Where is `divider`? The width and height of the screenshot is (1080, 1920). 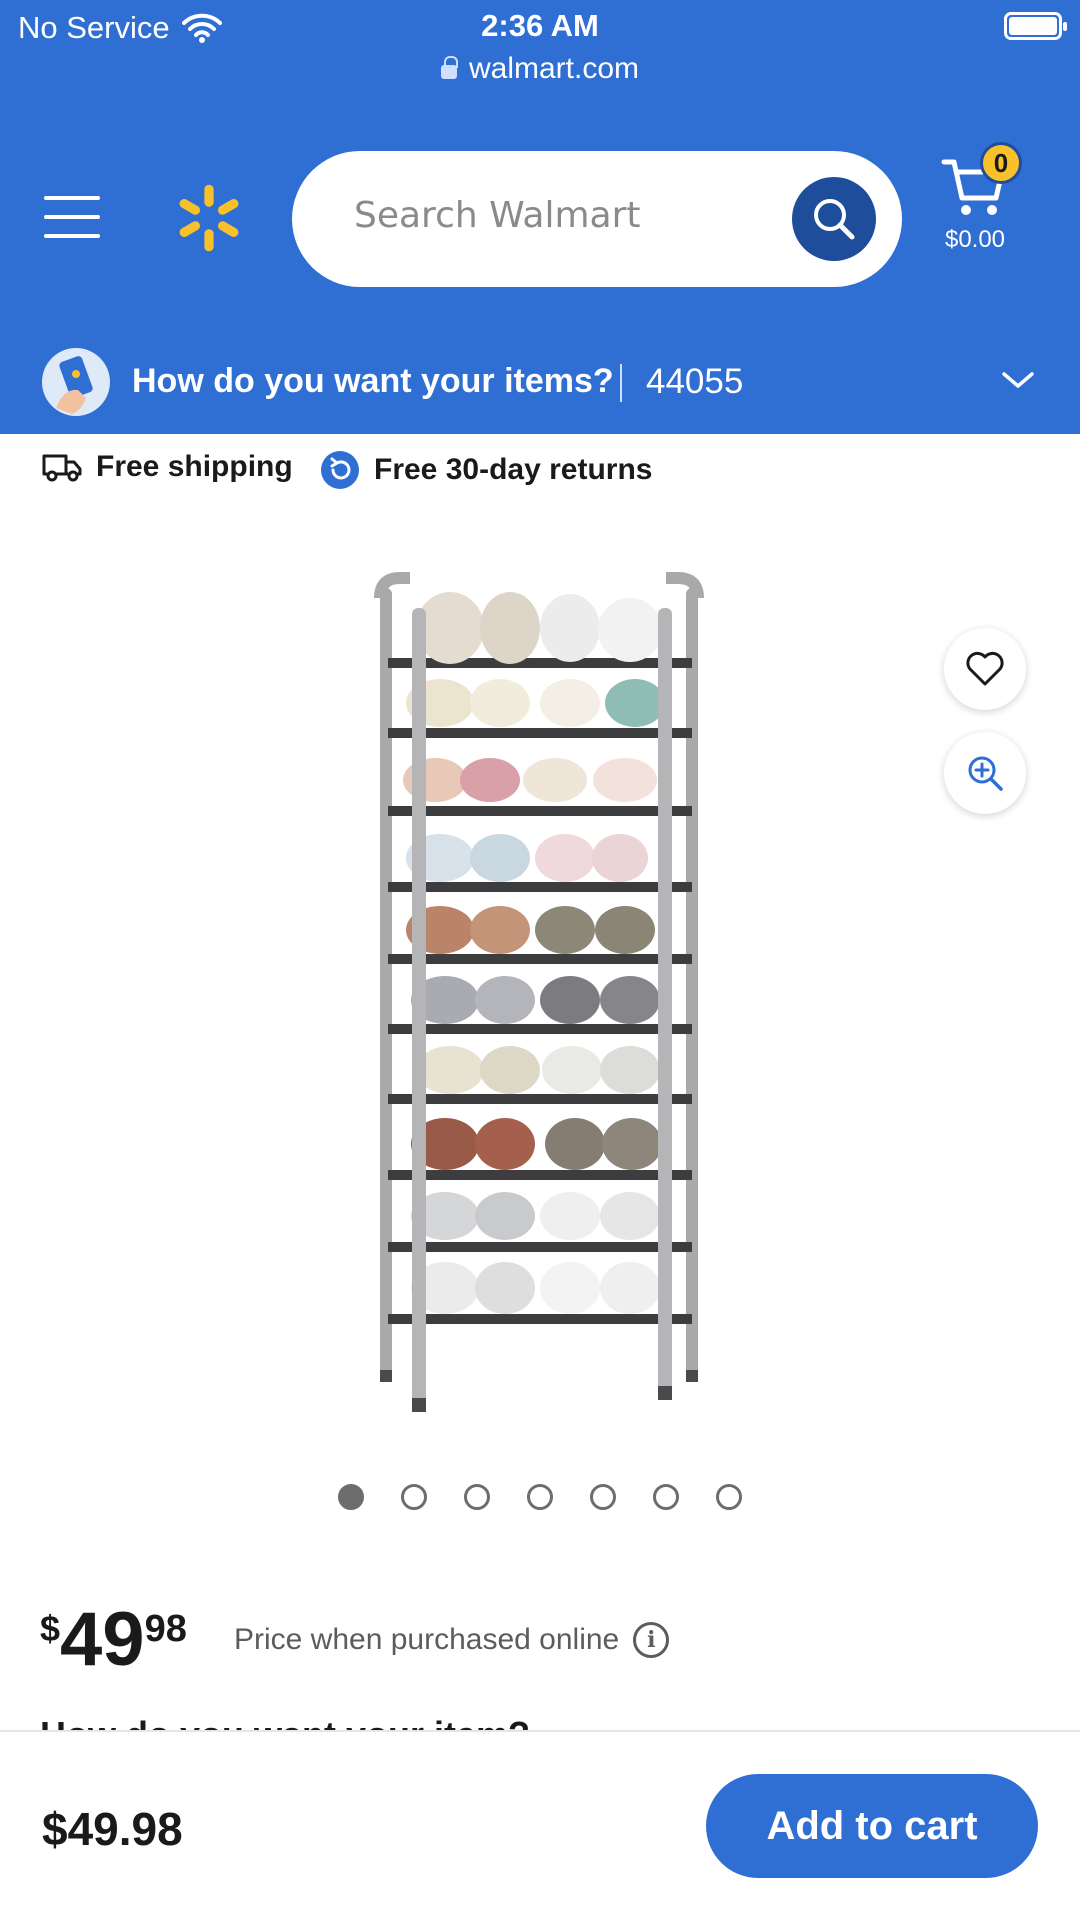 divider is located at coordinates (621, 383).